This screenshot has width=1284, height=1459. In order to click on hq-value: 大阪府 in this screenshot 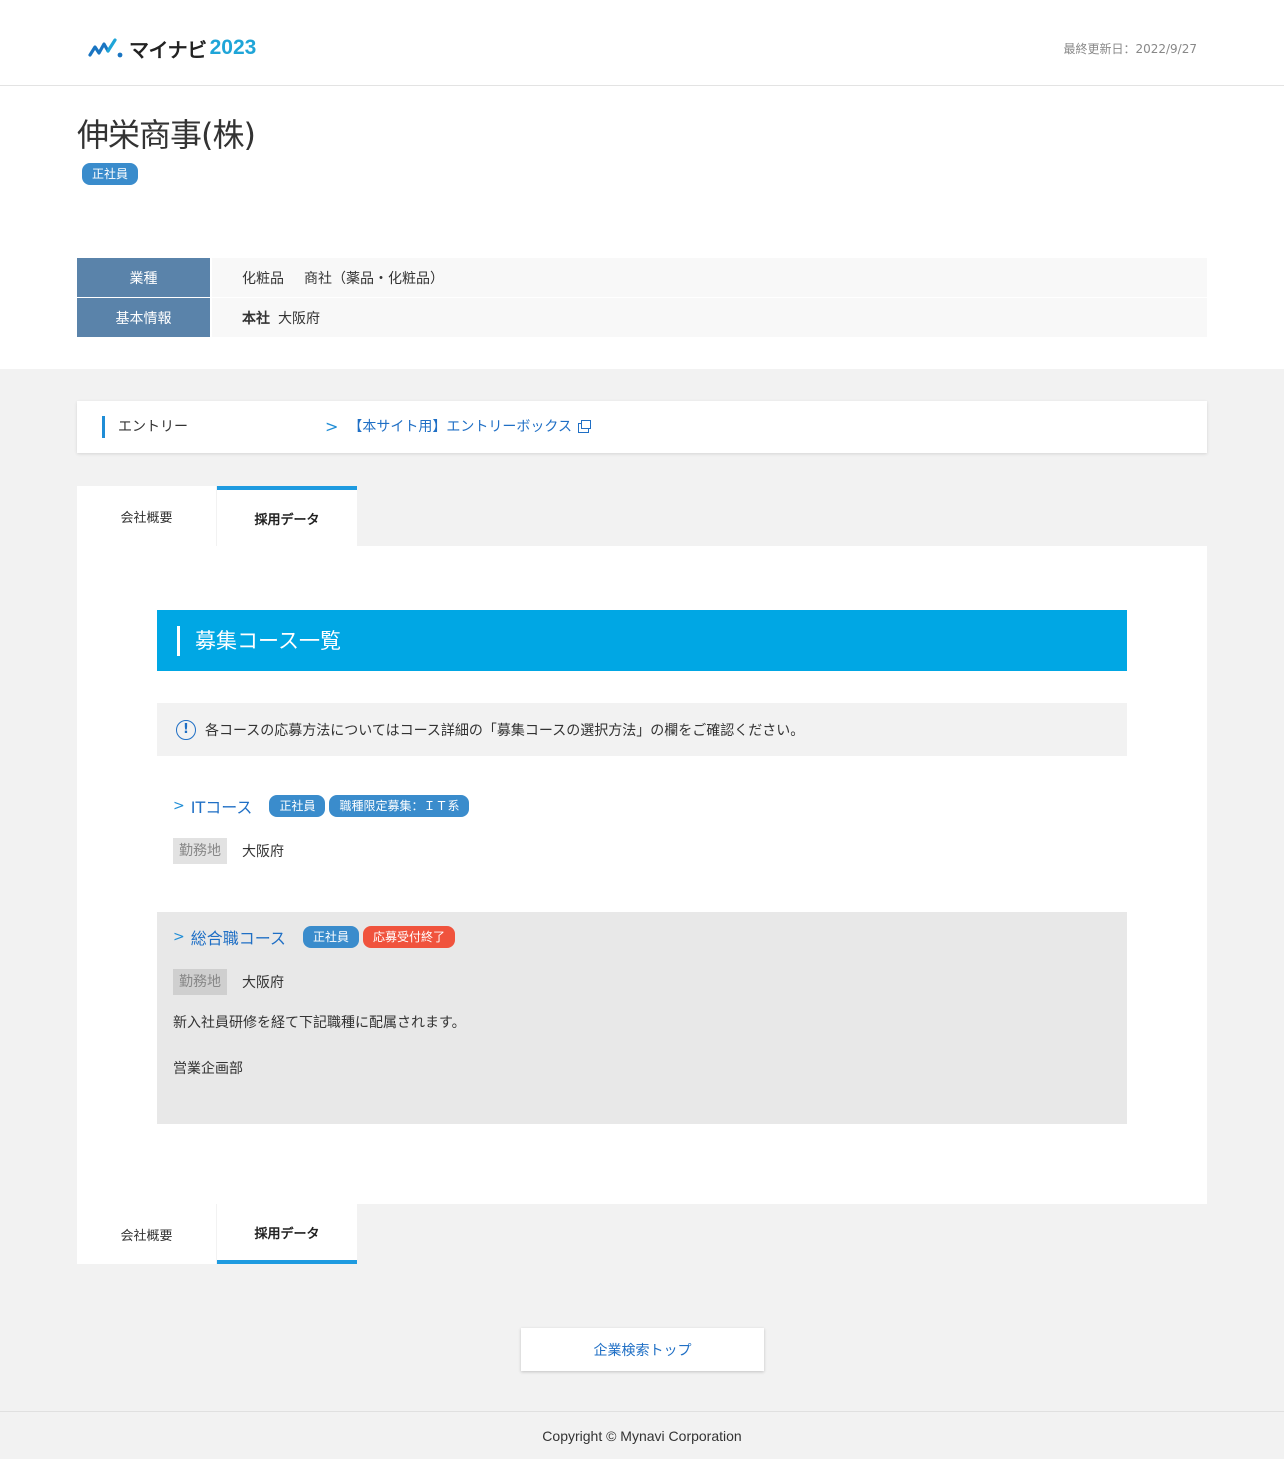, I will do `click(299, 318)`.